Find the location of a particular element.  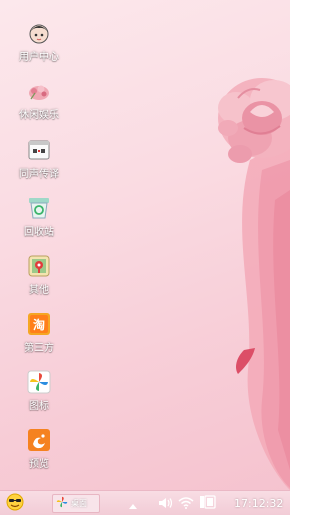

show-hidden-icons-button is located at coordinates (133, 503).